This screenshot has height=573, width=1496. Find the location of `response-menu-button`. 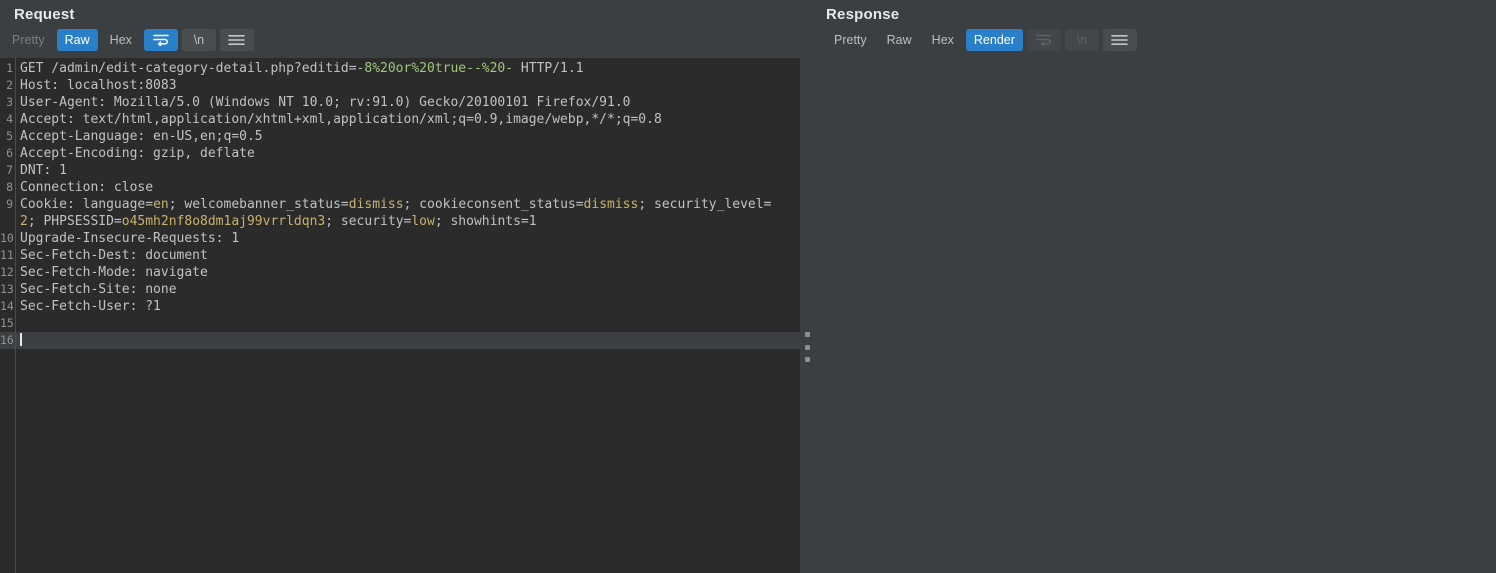

response-menu-button is located at coordinates (1119, 40).